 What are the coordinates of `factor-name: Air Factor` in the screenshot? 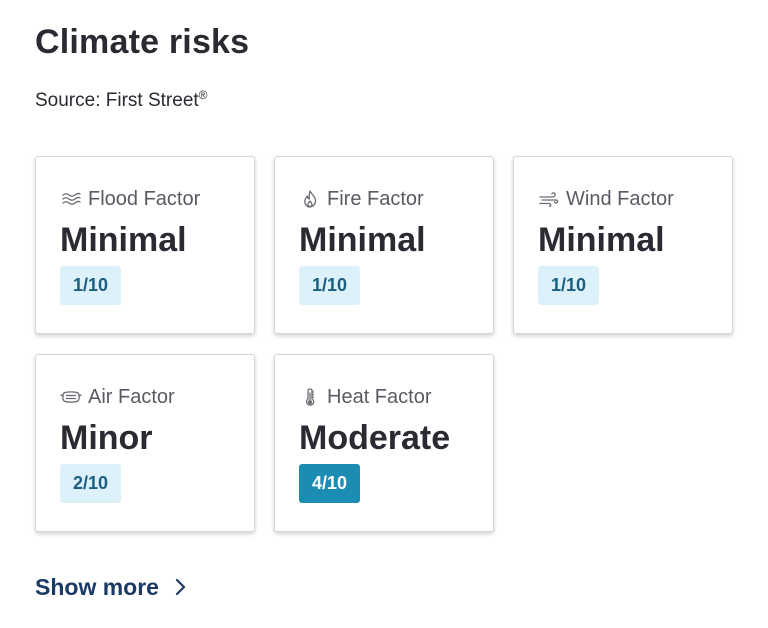 It's located at (131, 397).